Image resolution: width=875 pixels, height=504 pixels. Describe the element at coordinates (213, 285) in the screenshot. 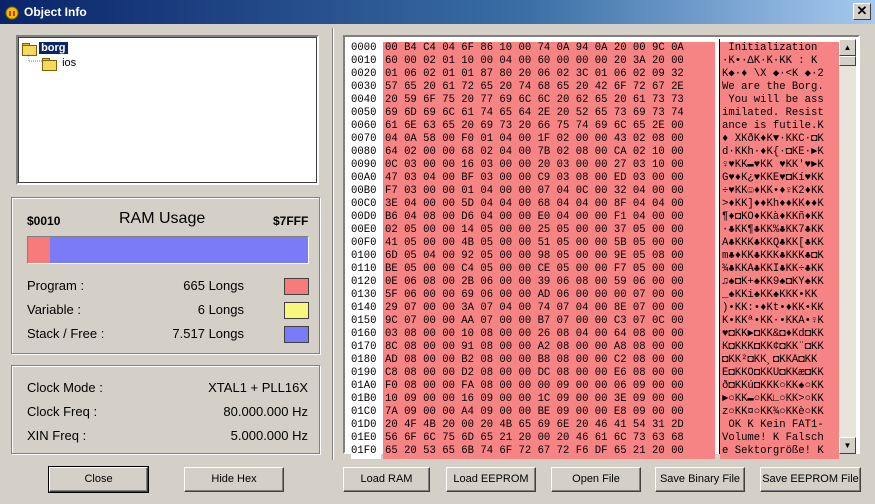

I see `program-value: 665 Longs` at that location.